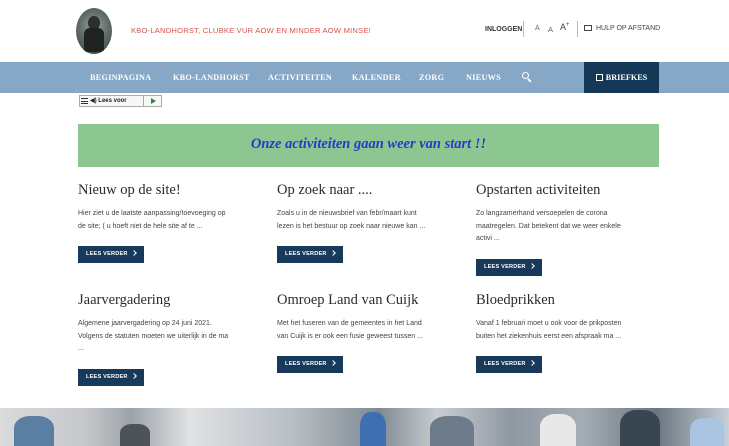 This screenshot has height=446, width=729. What do you see at coordinates (84, 101) in the screenshot?
I see `menu-icon` at bounding box center [84, 101].